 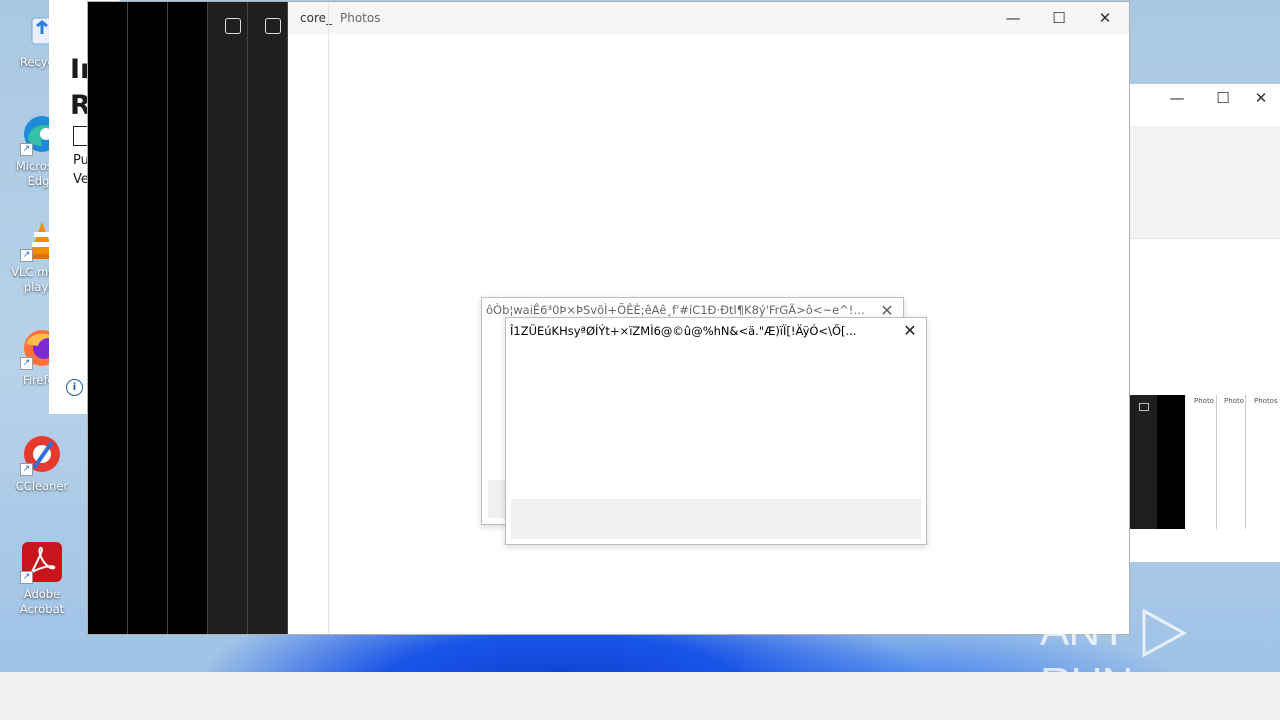 I want to click on desktop-icon-ccleaner: ↗ CCleaner, so click(x=42, y=463).